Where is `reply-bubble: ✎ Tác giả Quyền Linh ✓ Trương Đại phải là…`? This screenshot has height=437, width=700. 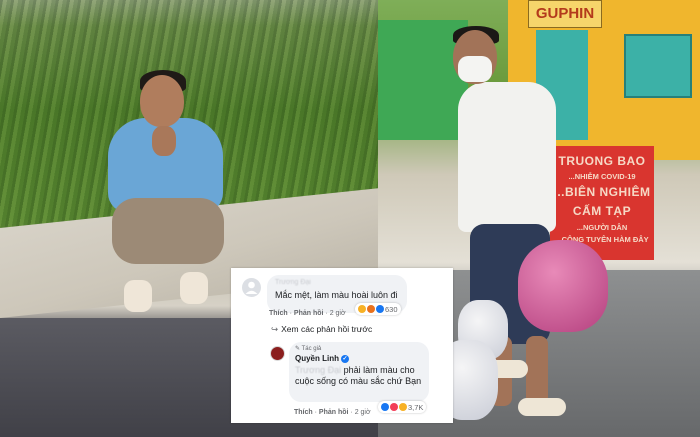 reply-bubble: ✎ Tác giả Quyền Linh ✓ Trương Đại phải là… is located at coordinates (359, 372).